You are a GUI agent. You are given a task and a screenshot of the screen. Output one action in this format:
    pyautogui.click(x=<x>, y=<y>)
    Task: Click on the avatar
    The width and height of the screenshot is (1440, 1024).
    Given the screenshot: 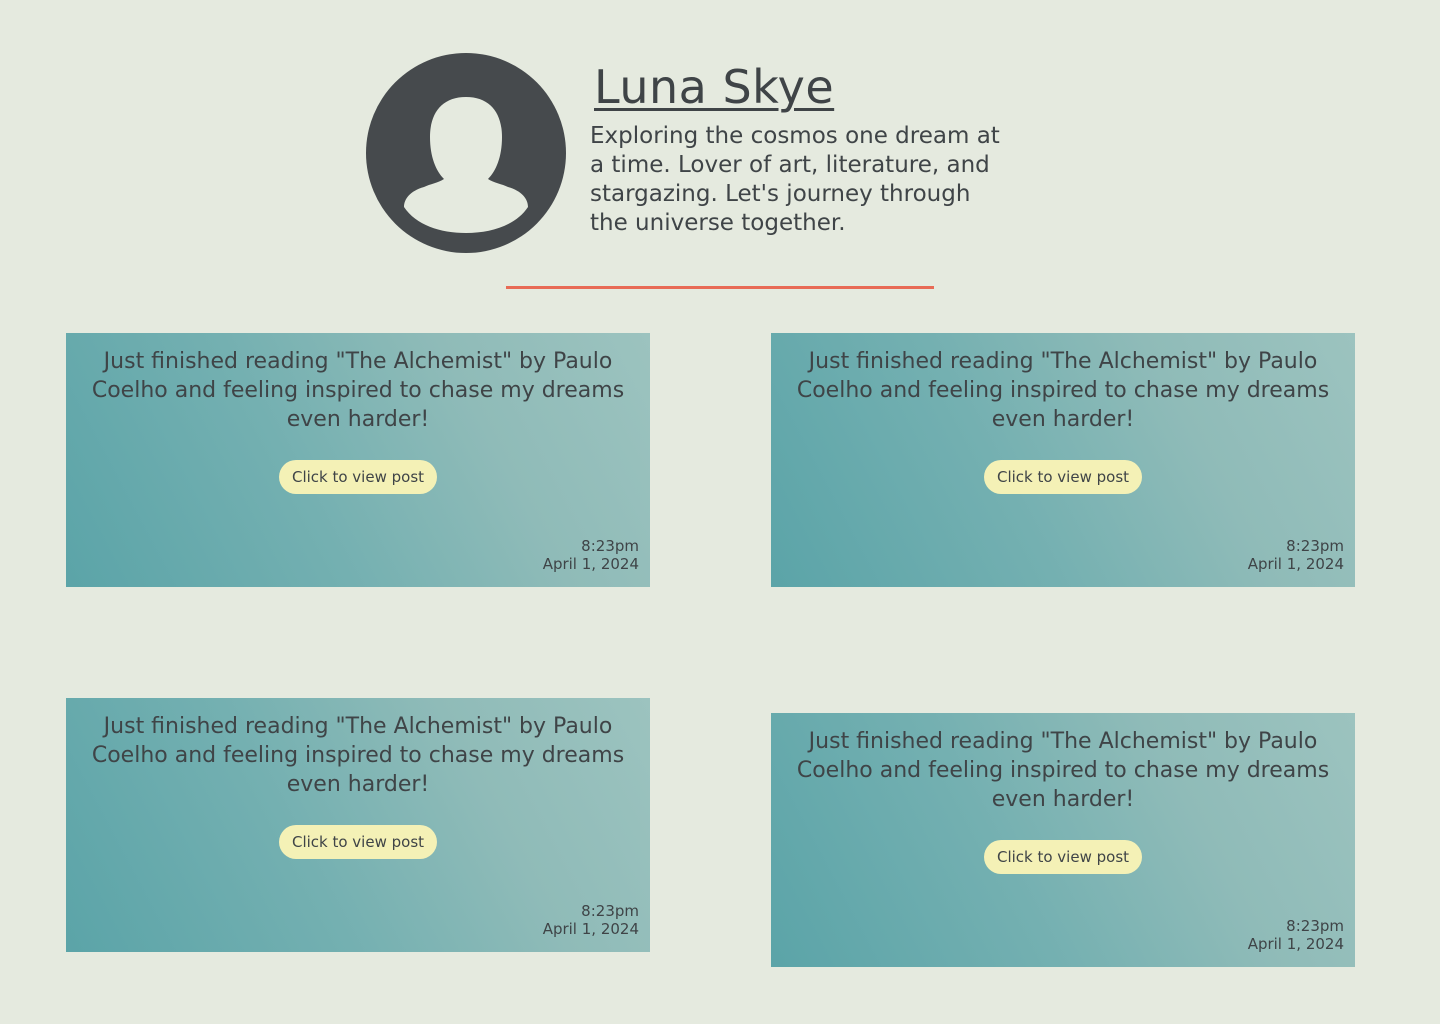 What is the action you would take?
    pyautogui.click(x=466, y=153)
    